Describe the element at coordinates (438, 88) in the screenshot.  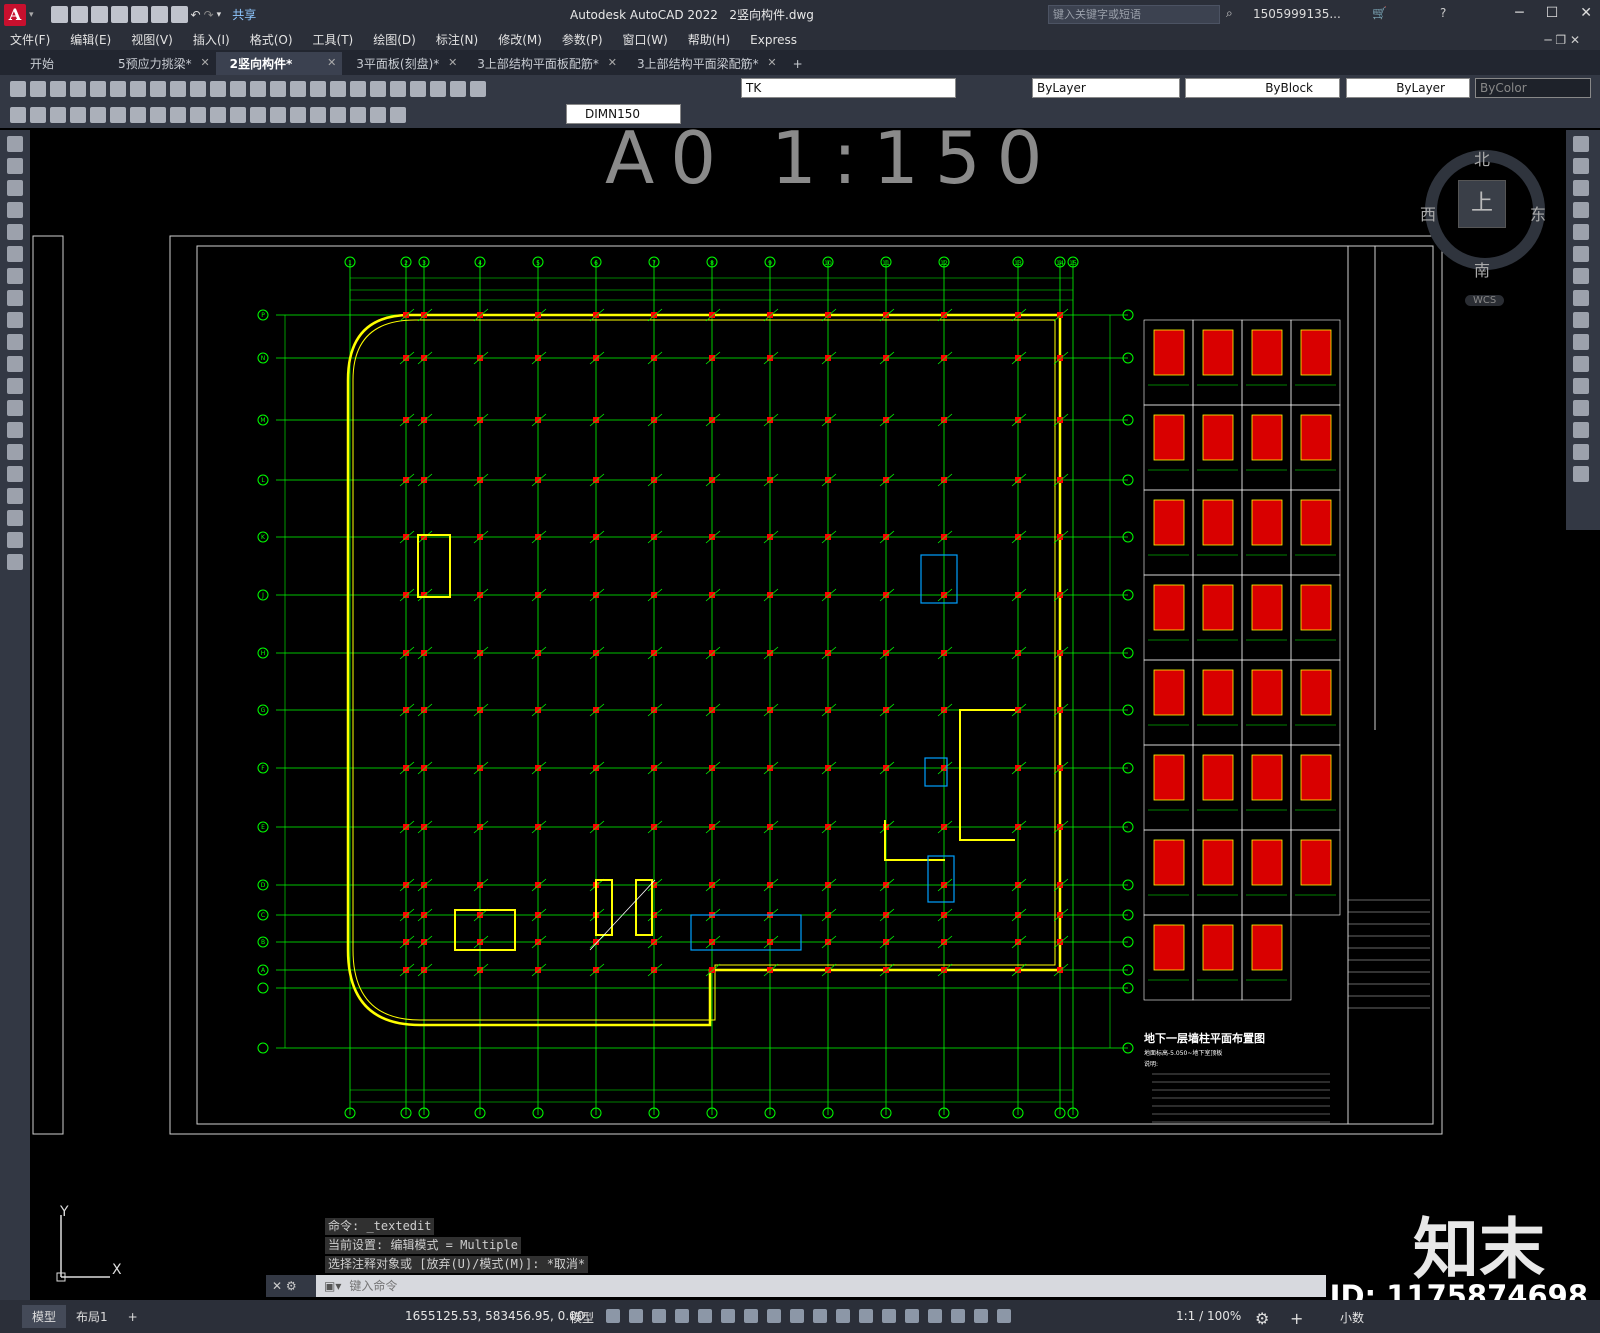
I see `quickcalc-icon` at that location.